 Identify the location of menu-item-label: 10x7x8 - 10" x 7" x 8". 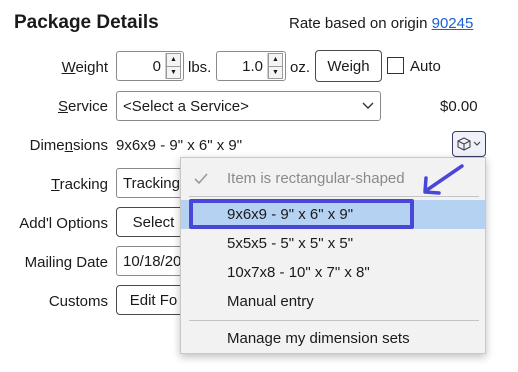
(298, 272).